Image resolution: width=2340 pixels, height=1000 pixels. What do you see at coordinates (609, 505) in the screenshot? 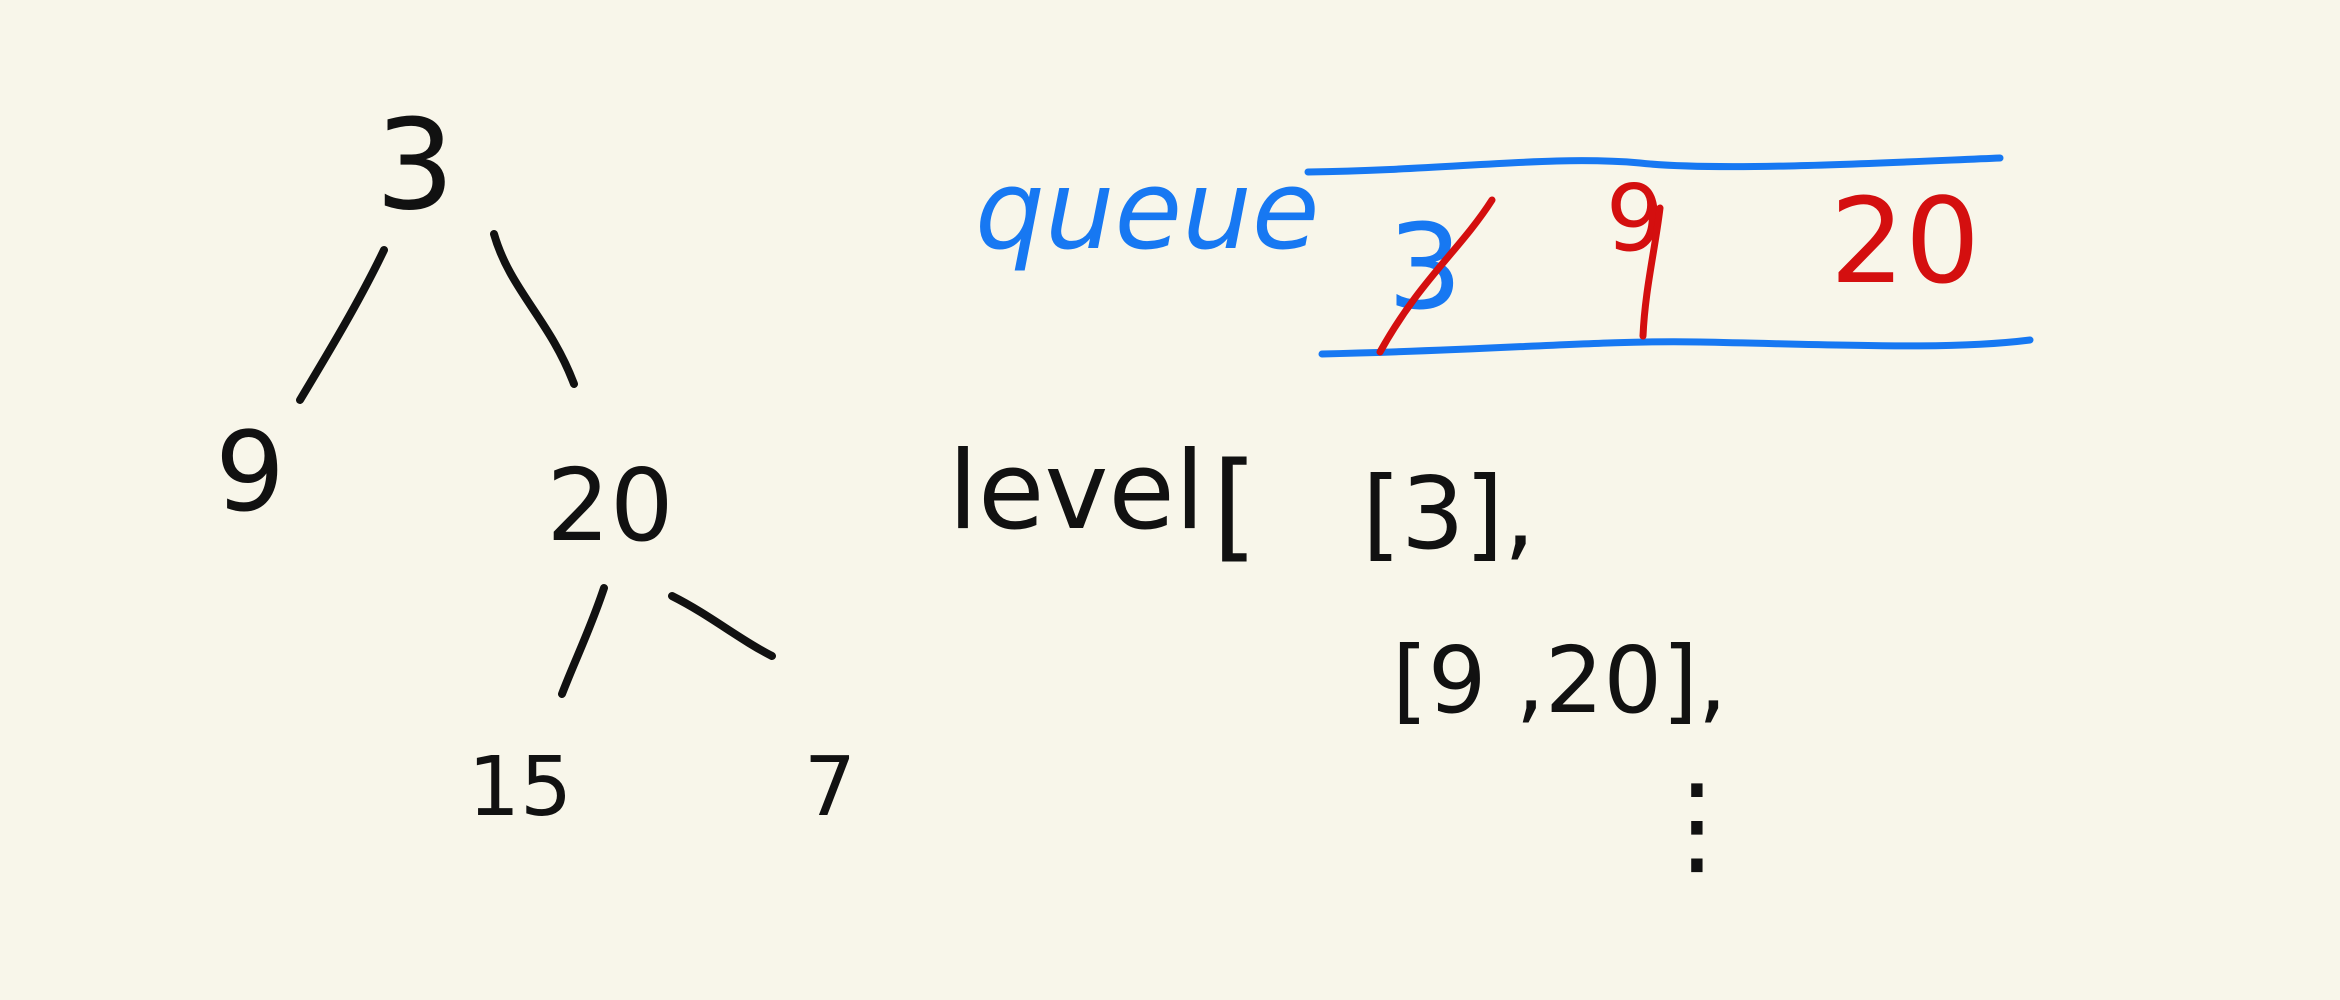
I see `tree-node-right: 20` at bounding box center [609, 505].